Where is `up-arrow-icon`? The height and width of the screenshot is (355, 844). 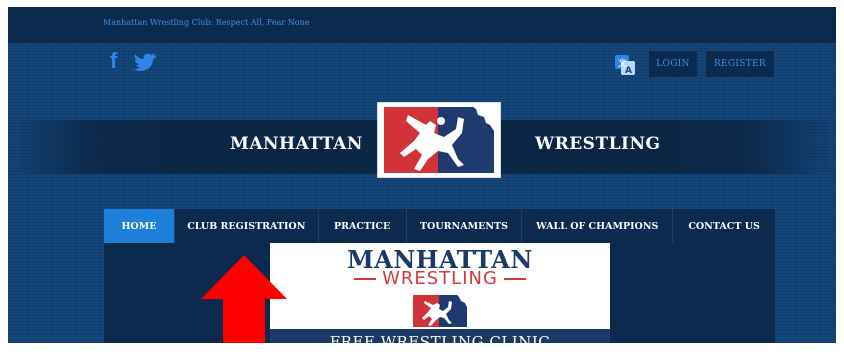 up-arrow-icon is located at coordinates (244, 299).